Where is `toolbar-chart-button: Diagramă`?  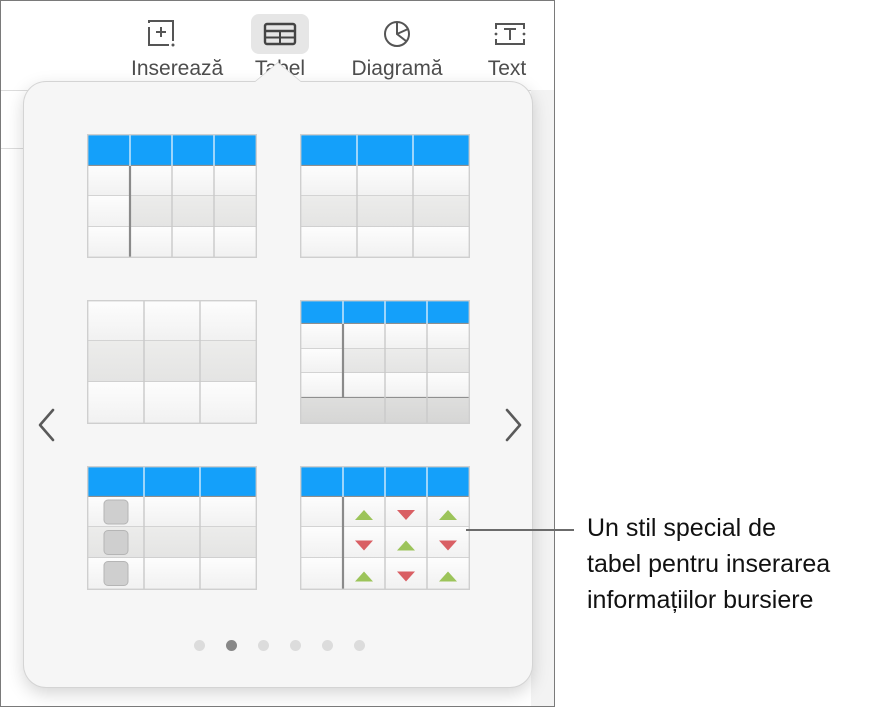 toolbar-chart-button: Diagramă is located at coordinates (397, 47).